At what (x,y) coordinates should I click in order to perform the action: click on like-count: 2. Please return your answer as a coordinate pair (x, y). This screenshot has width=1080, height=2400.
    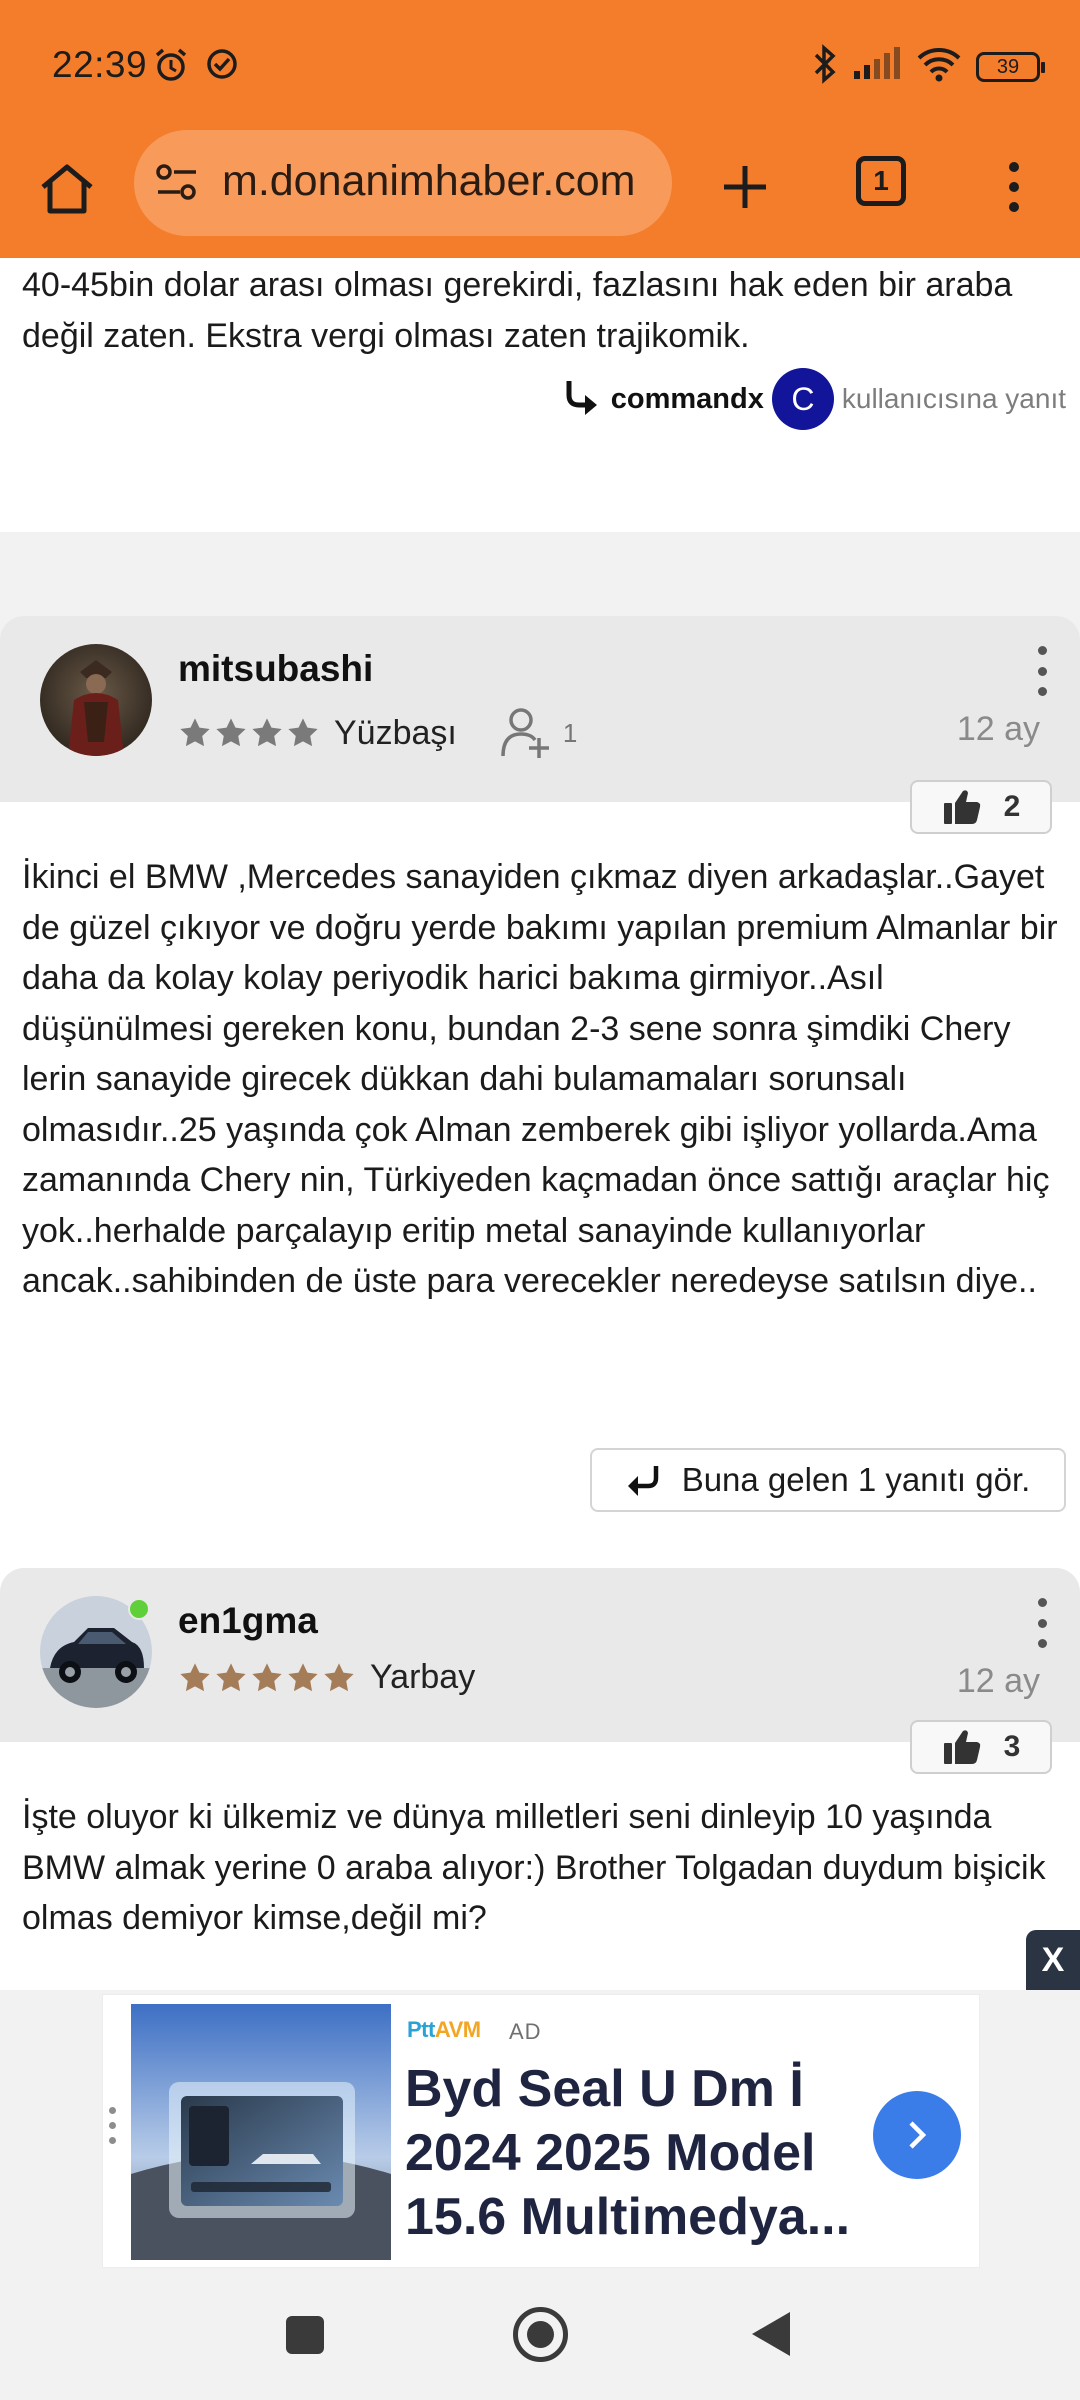
    Looking at the image, I should click on (1012, 806).